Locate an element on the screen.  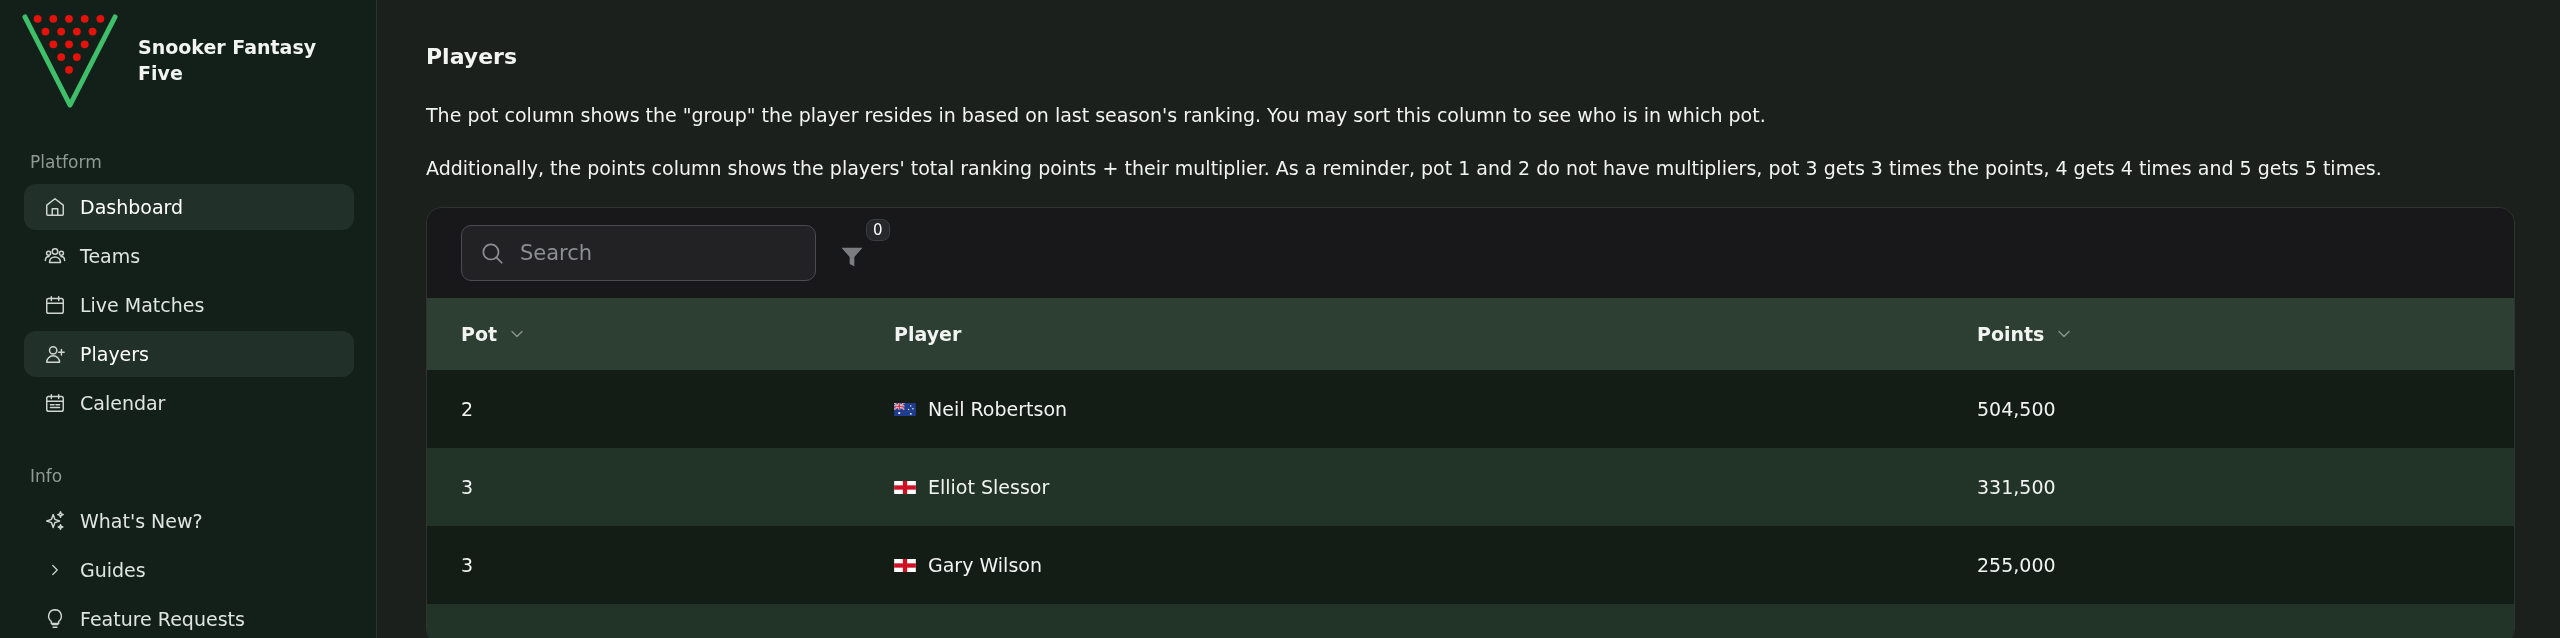
nav-item: Calendar is located at coordinates (189, 403).